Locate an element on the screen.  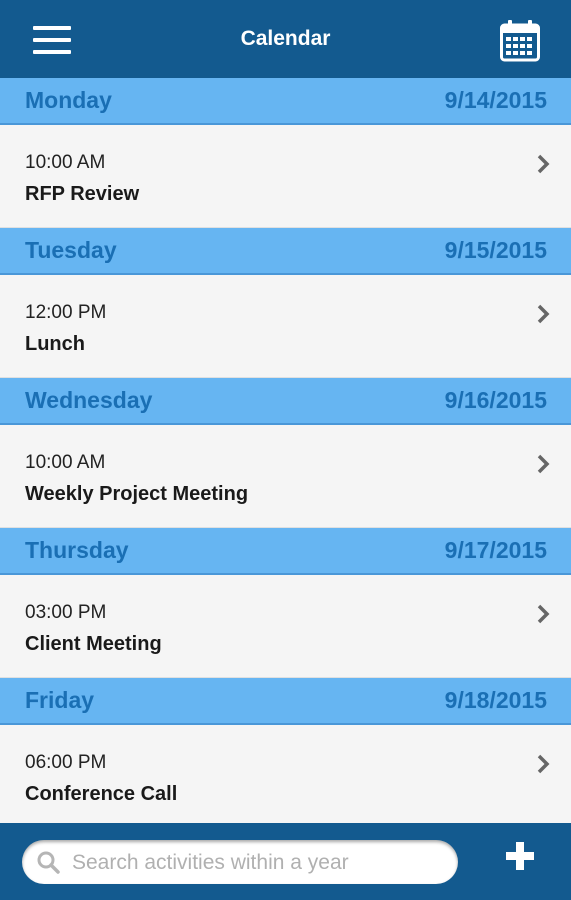
event-time: 12:00 PM is located at coordinates (66, 312).